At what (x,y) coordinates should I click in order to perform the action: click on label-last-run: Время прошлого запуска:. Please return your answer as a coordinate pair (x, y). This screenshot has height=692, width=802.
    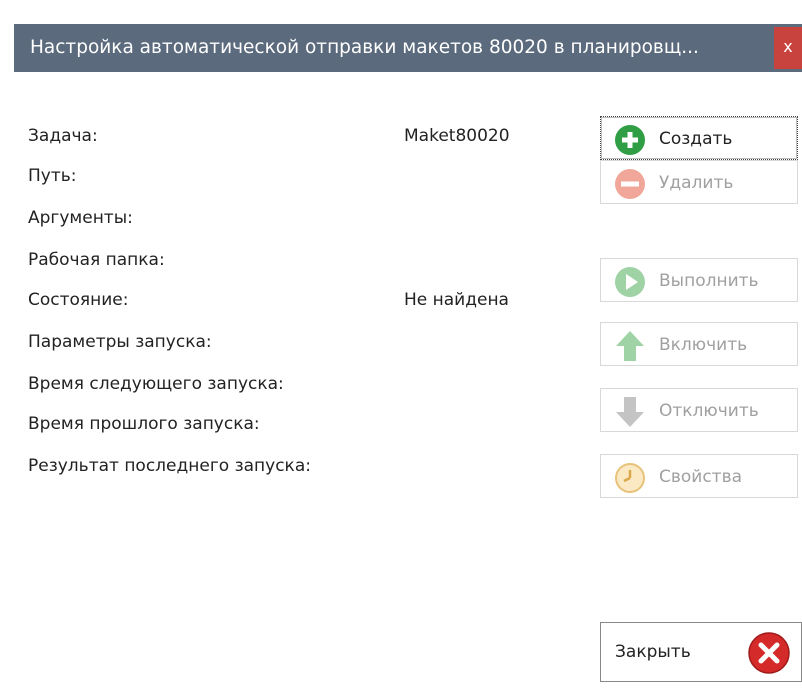
    Looking at the image, I should click on (144, 424).